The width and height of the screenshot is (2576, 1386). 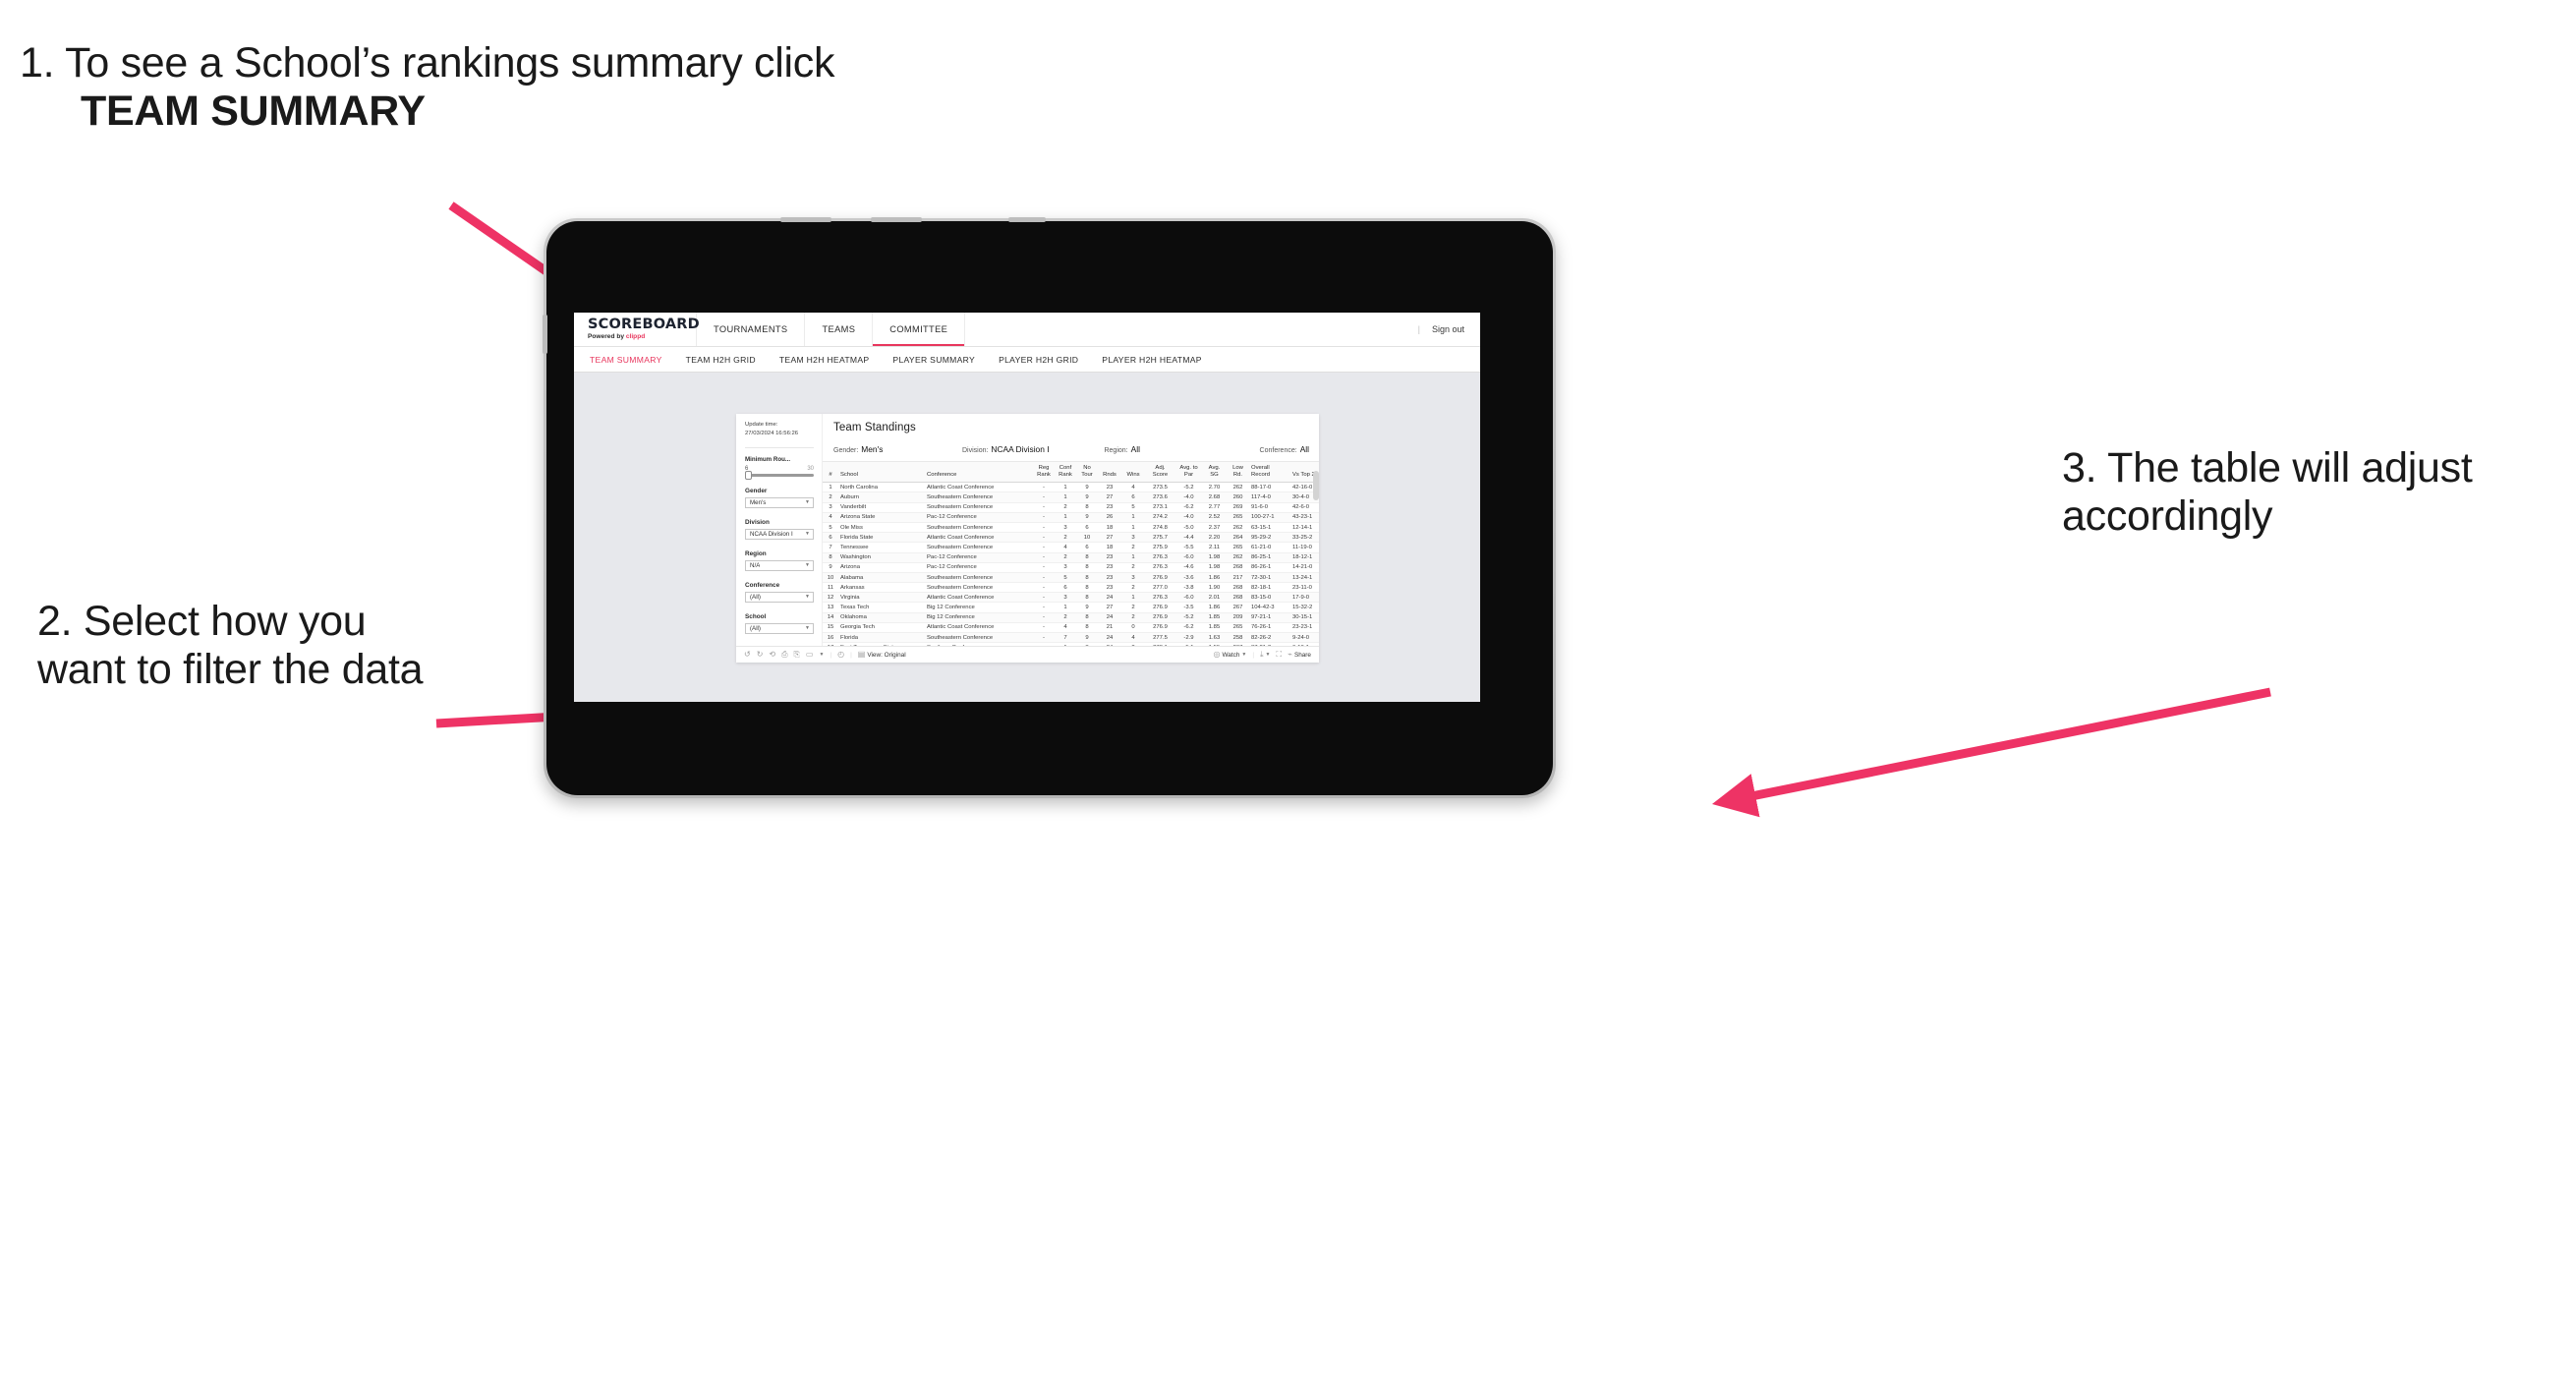 I want to click on slider-track, so click(x=779, y=475).